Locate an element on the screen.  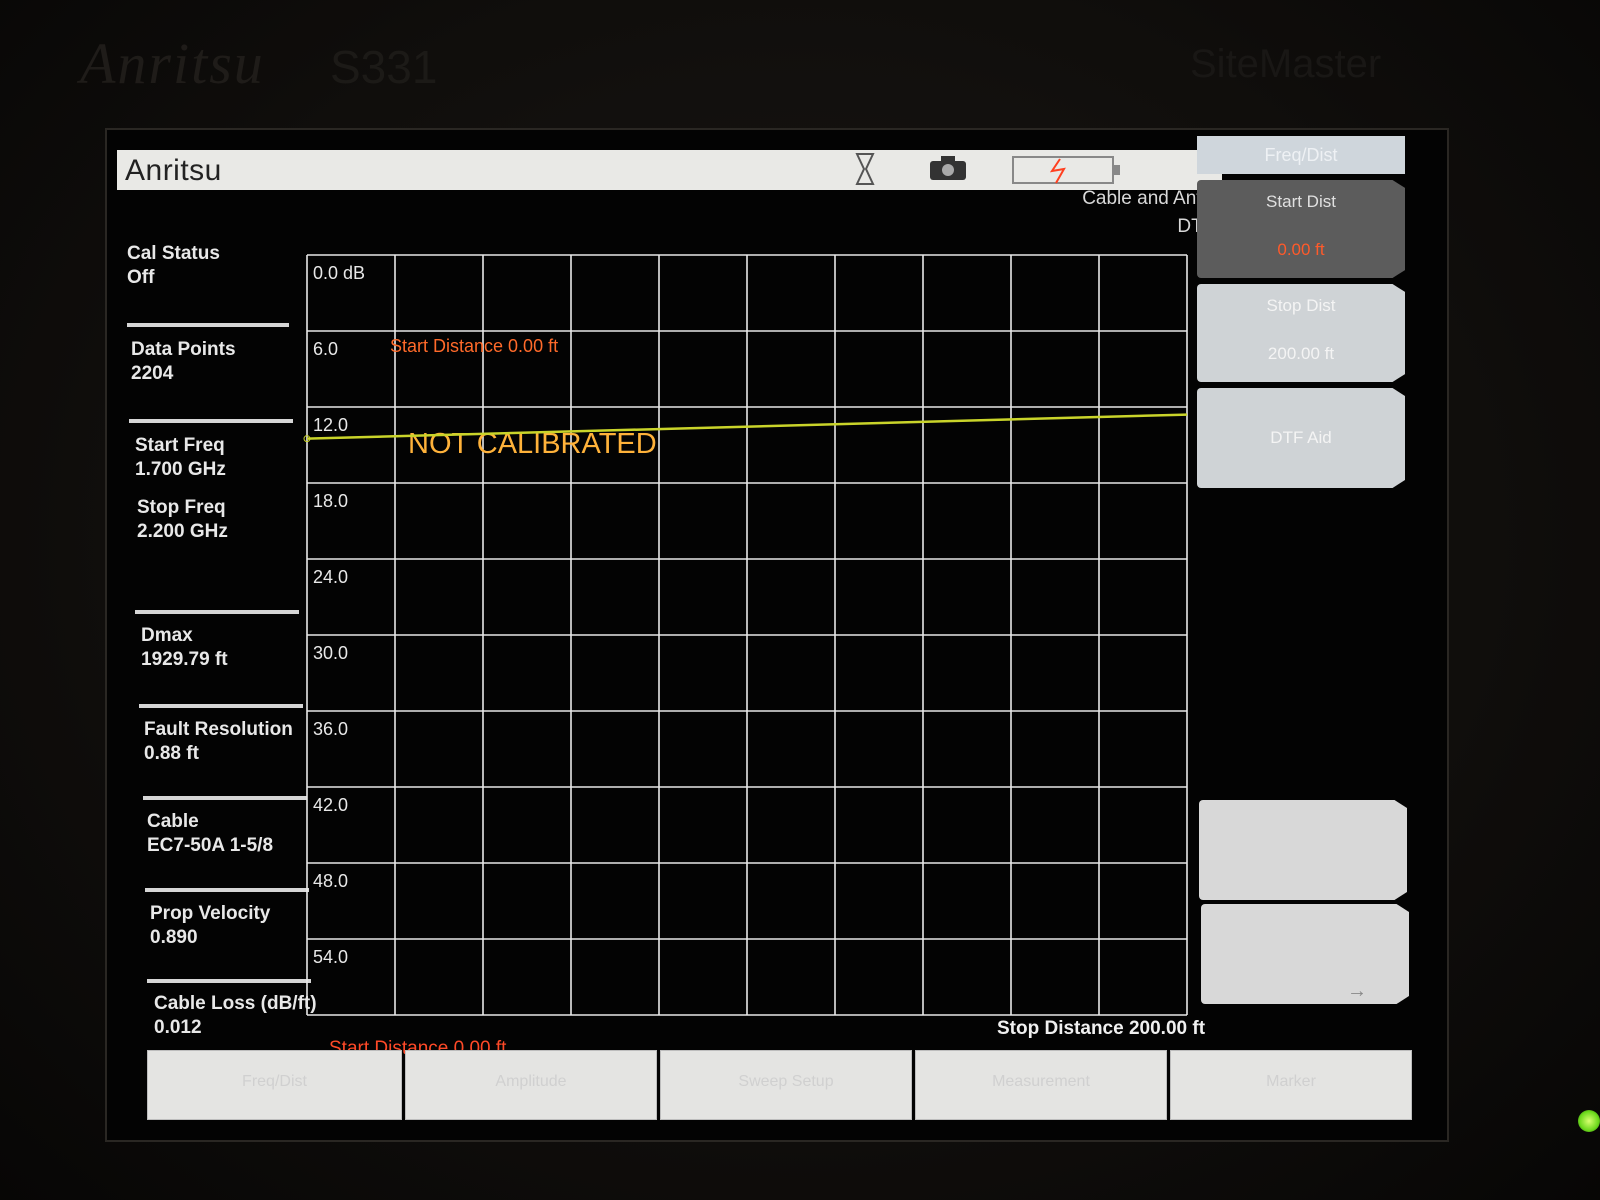
y-tick-label: 24.0 is located at coordinates (330, 577).